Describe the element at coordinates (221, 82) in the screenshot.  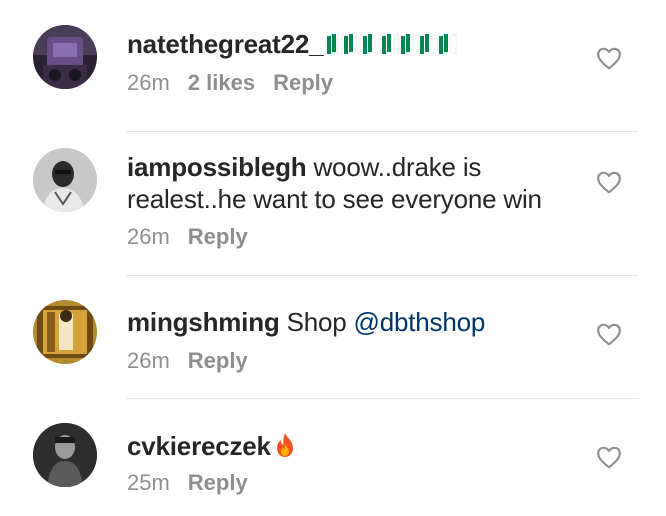
I see `likes-count: 2 likes` at that location.